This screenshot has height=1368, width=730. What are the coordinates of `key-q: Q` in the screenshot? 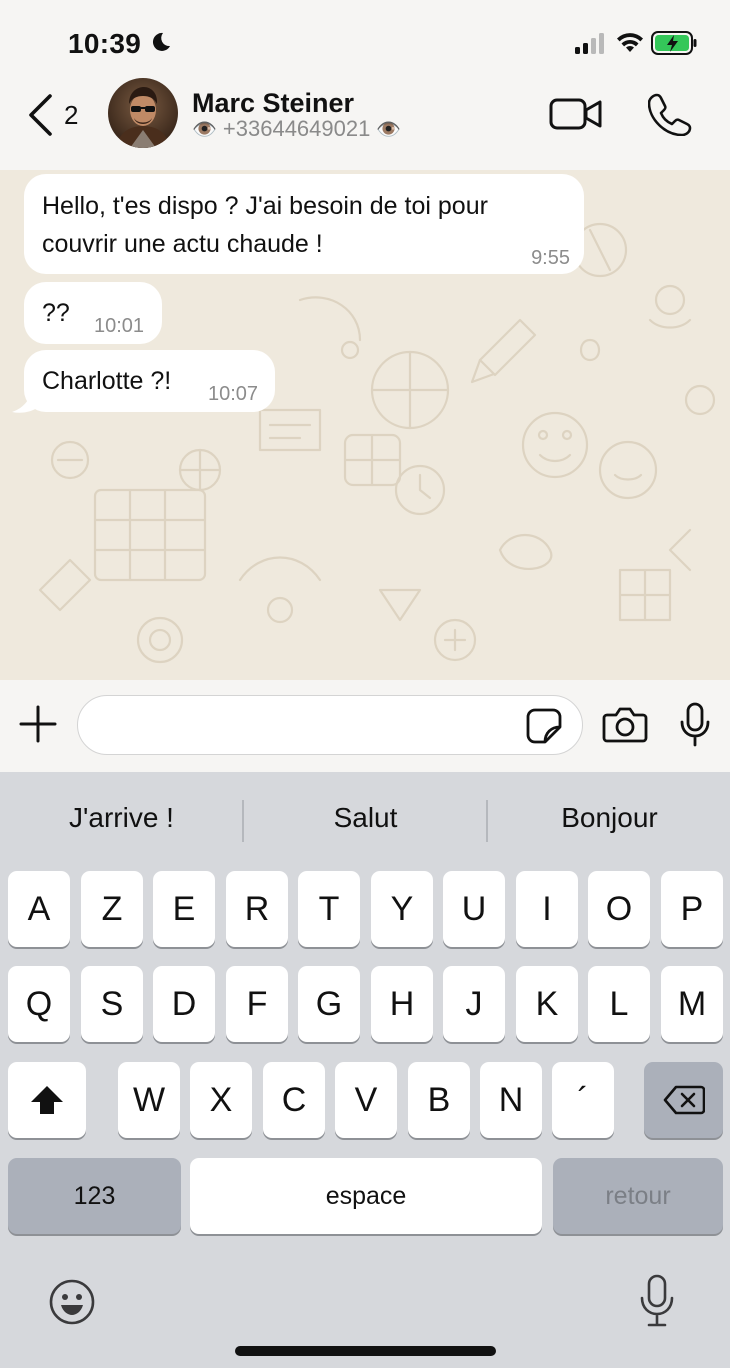 It's located at (39, 1004).